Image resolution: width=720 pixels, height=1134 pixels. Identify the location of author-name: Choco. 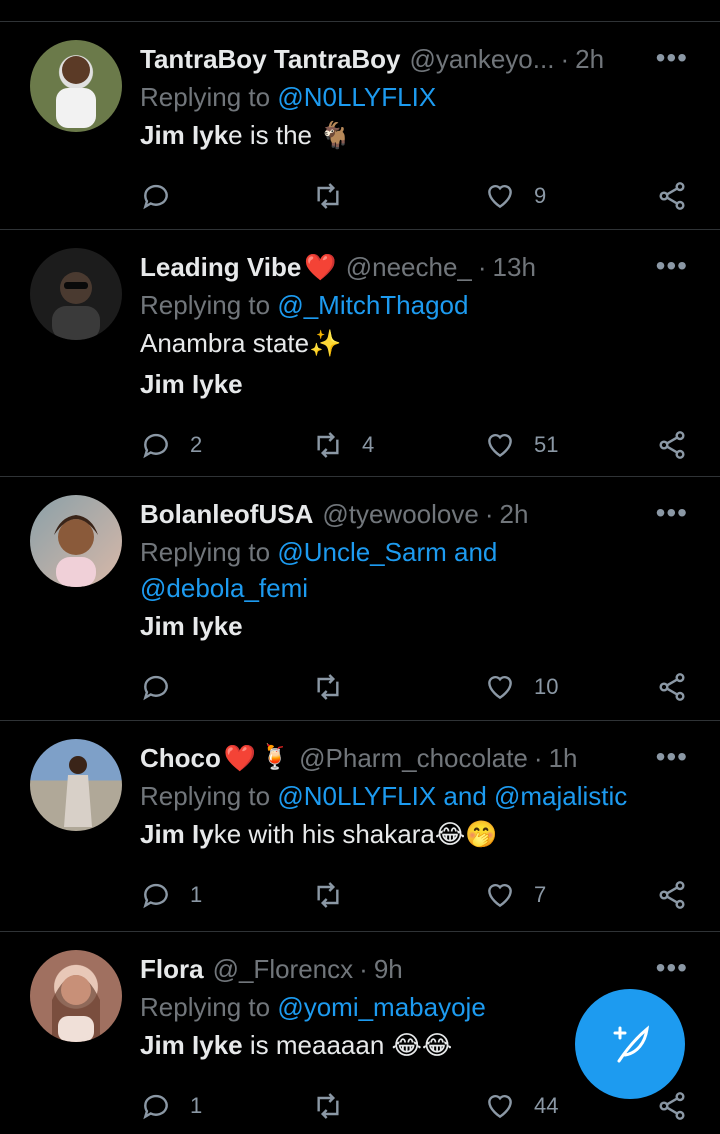
(180, 758).